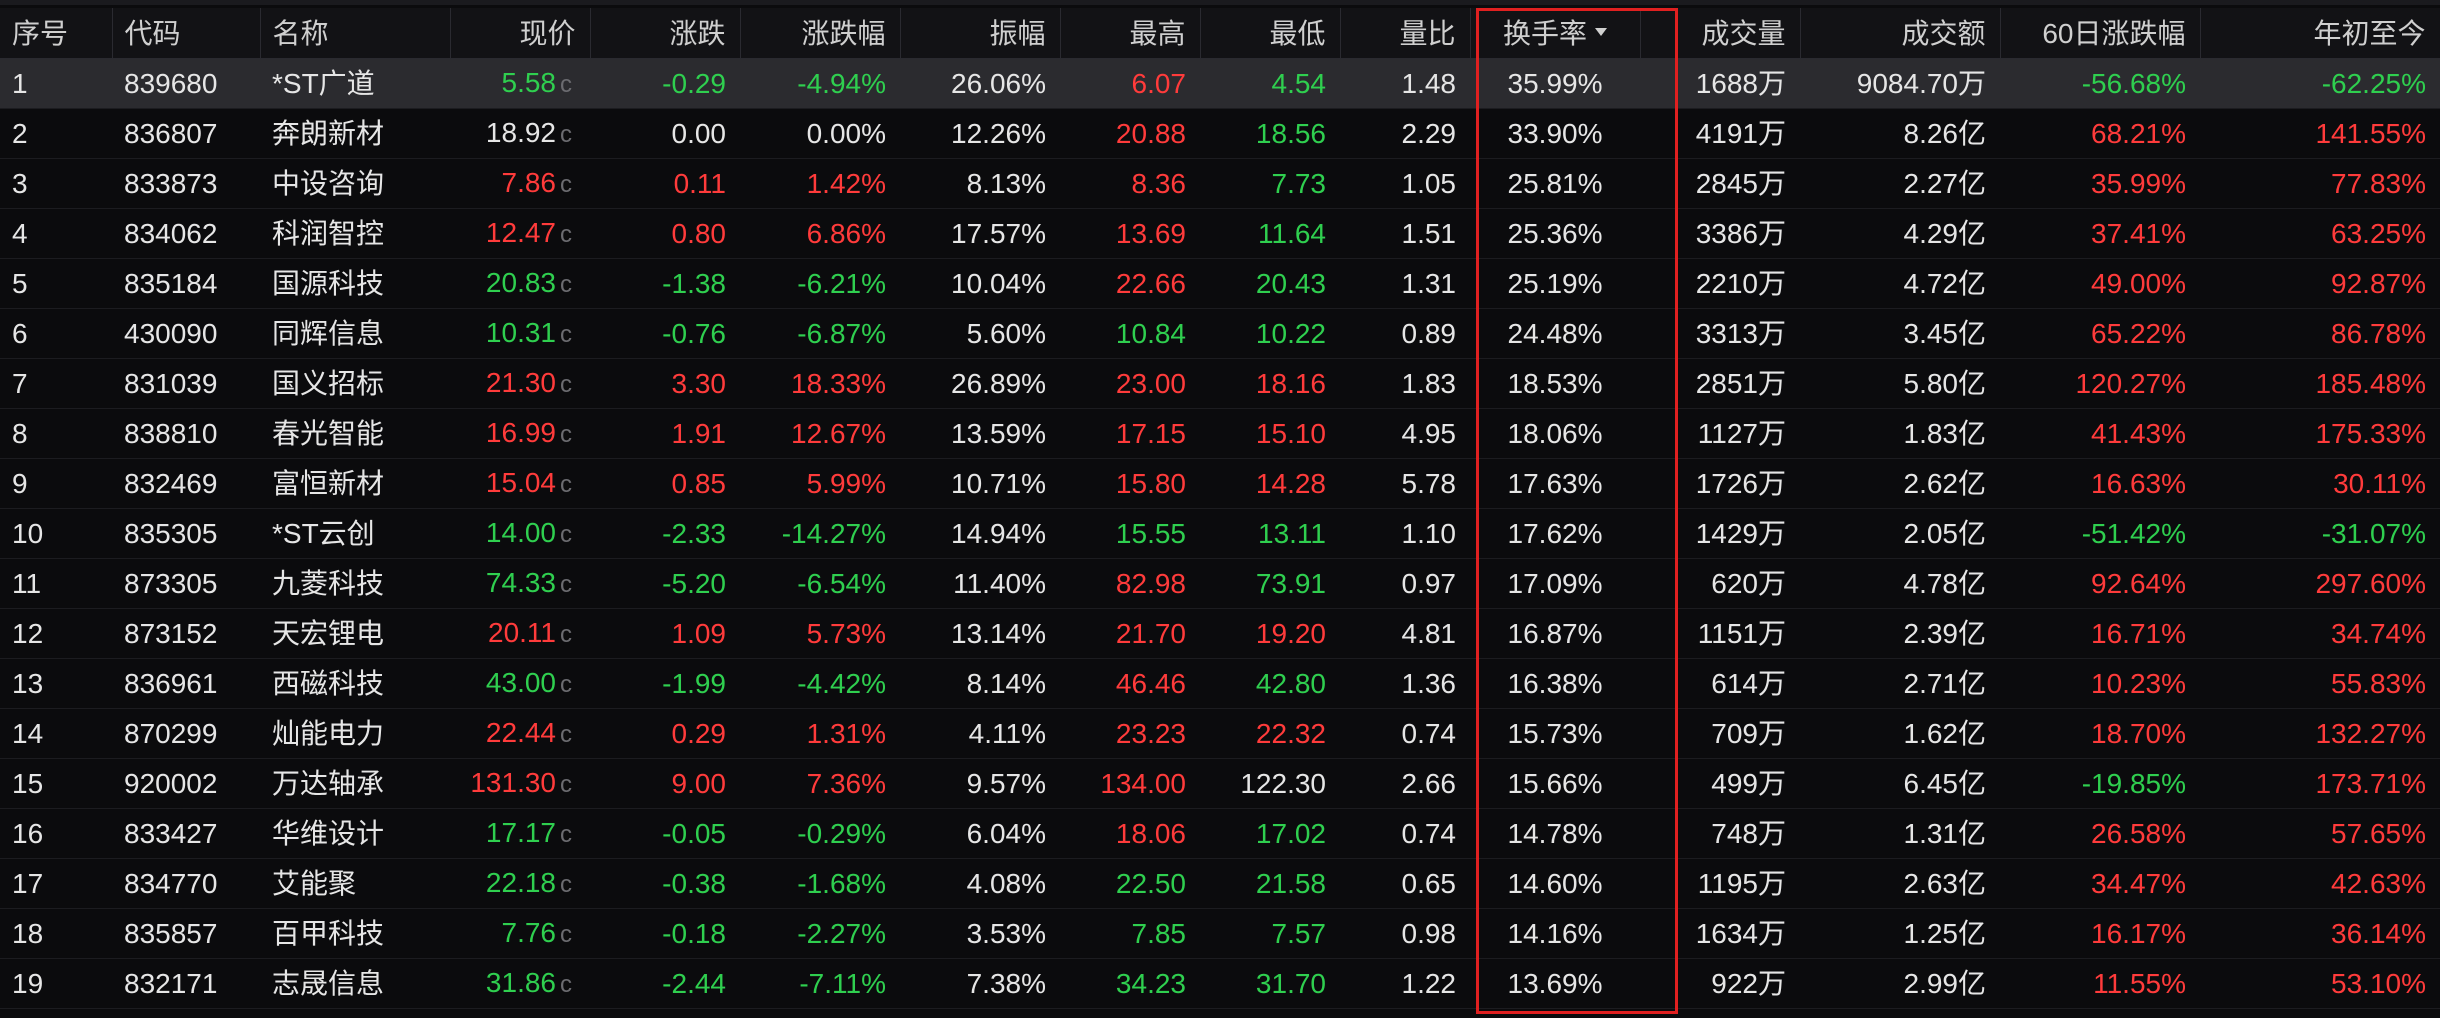 The height and width of the screenshot is (1018, 2440). What do you see at coordinates (1405, 533) in the screenshot?
I see `volume-ratio-cell: 1.10` at bounding box center [1405, 533].